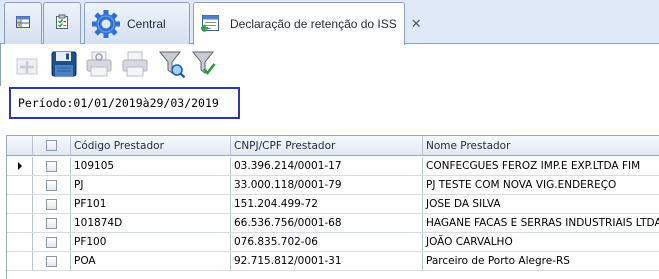  I want to click on header-cnpj-prestador: CNPJ/CPF Prestador, so click(327, 145).